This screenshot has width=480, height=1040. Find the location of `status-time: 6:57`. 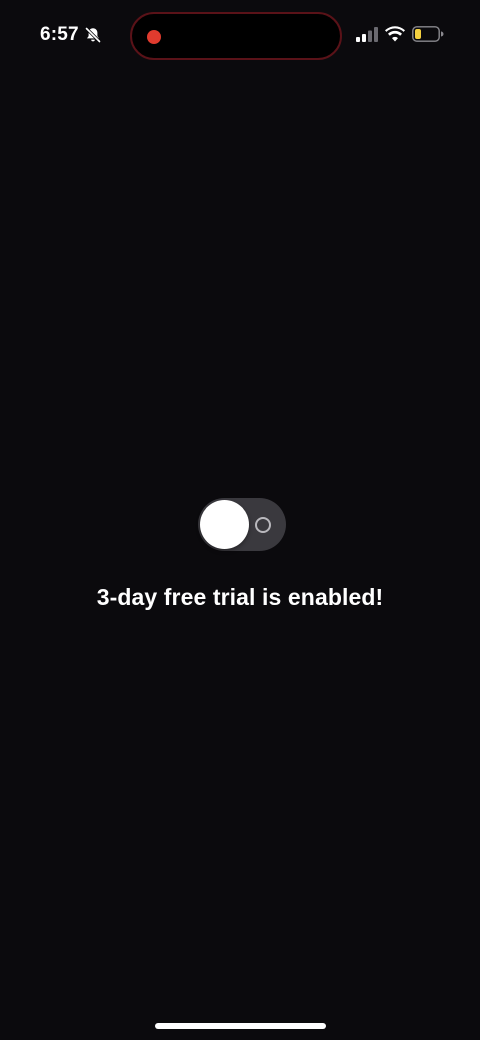

status-time: 6:57 is located at coordinates (59, 34).